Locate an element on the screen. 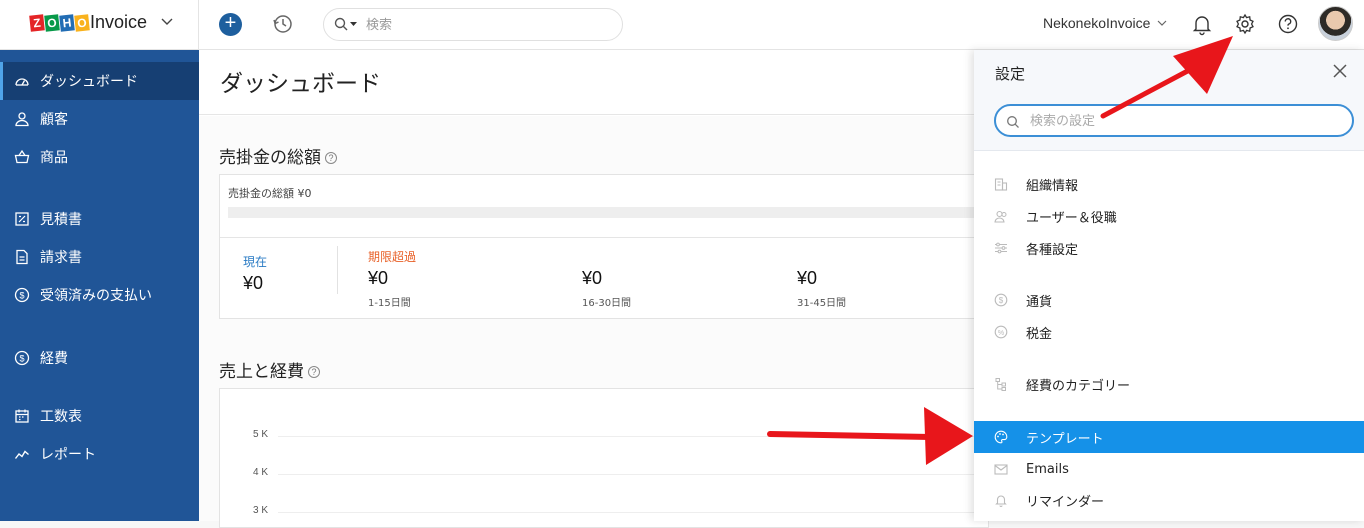 Image resolution: width=1364 pixels, height=528 pixels. payment-icon: $ is located at coordinates (22, 295).